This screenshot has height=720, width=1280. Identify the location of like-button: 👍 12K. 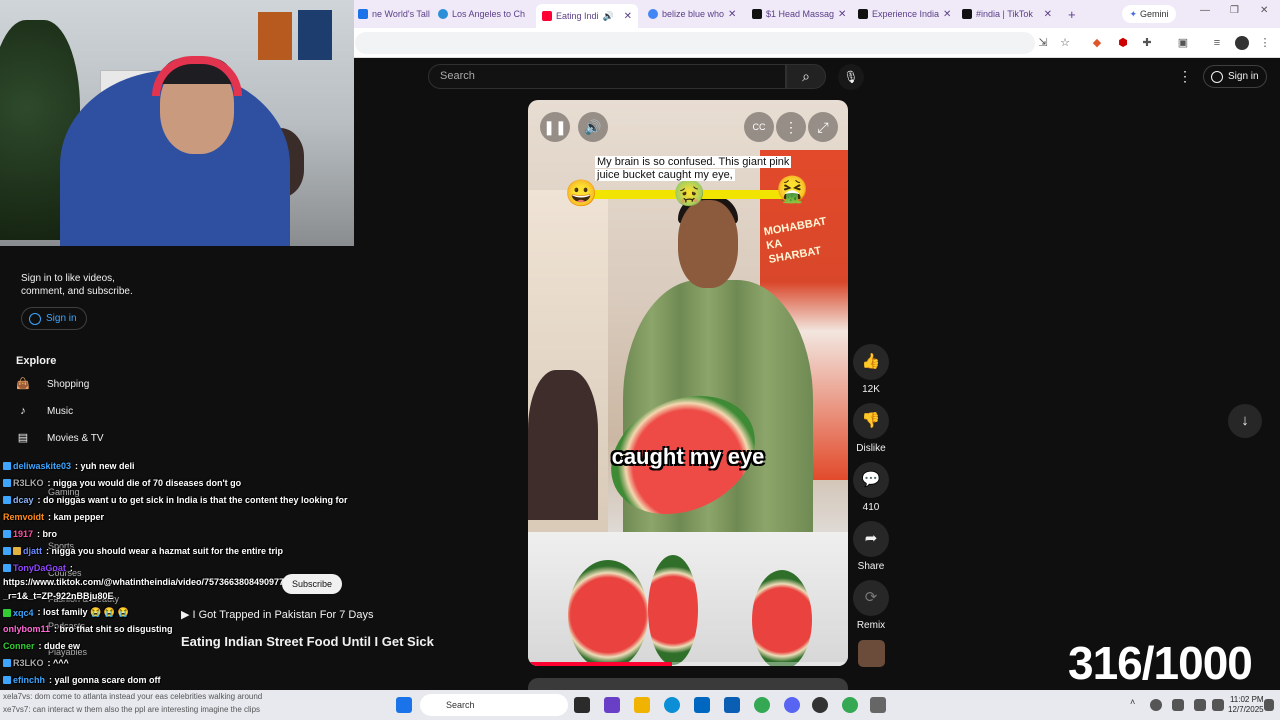
(871, 369).